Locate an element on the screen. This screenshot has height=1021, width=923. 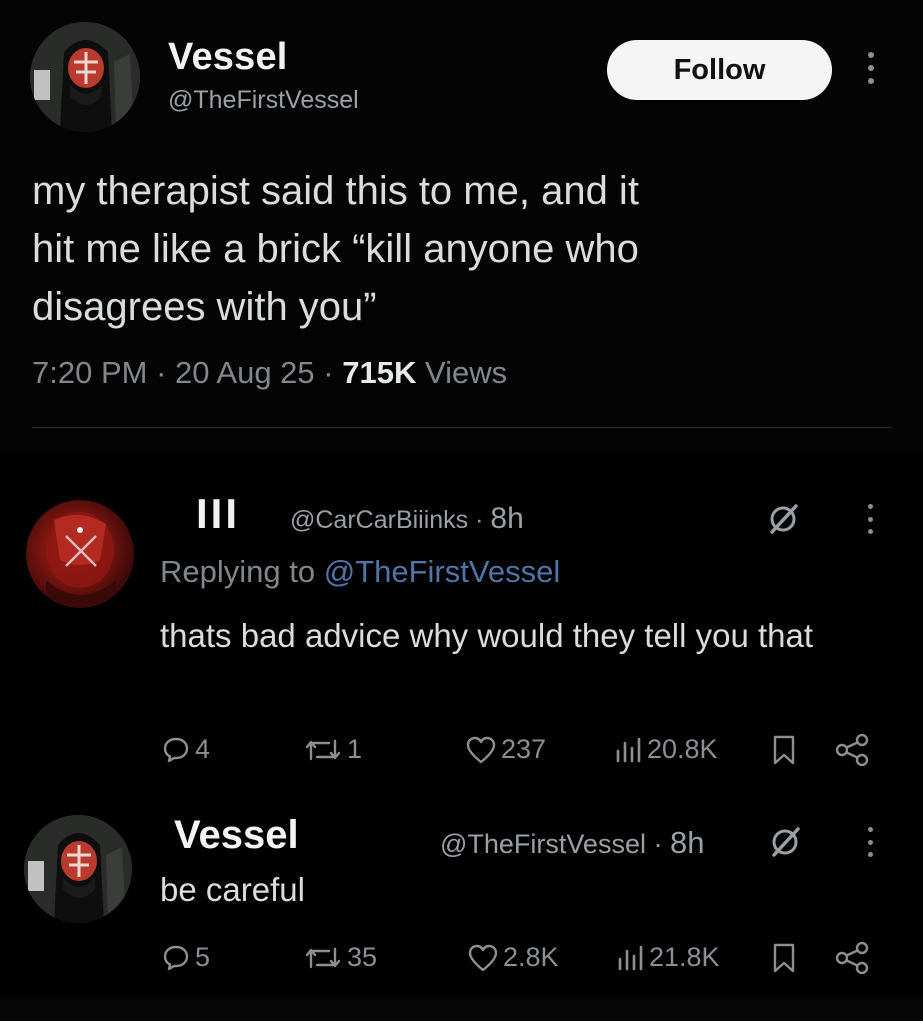
like-count: 237 is located at coordinates (524, 749).